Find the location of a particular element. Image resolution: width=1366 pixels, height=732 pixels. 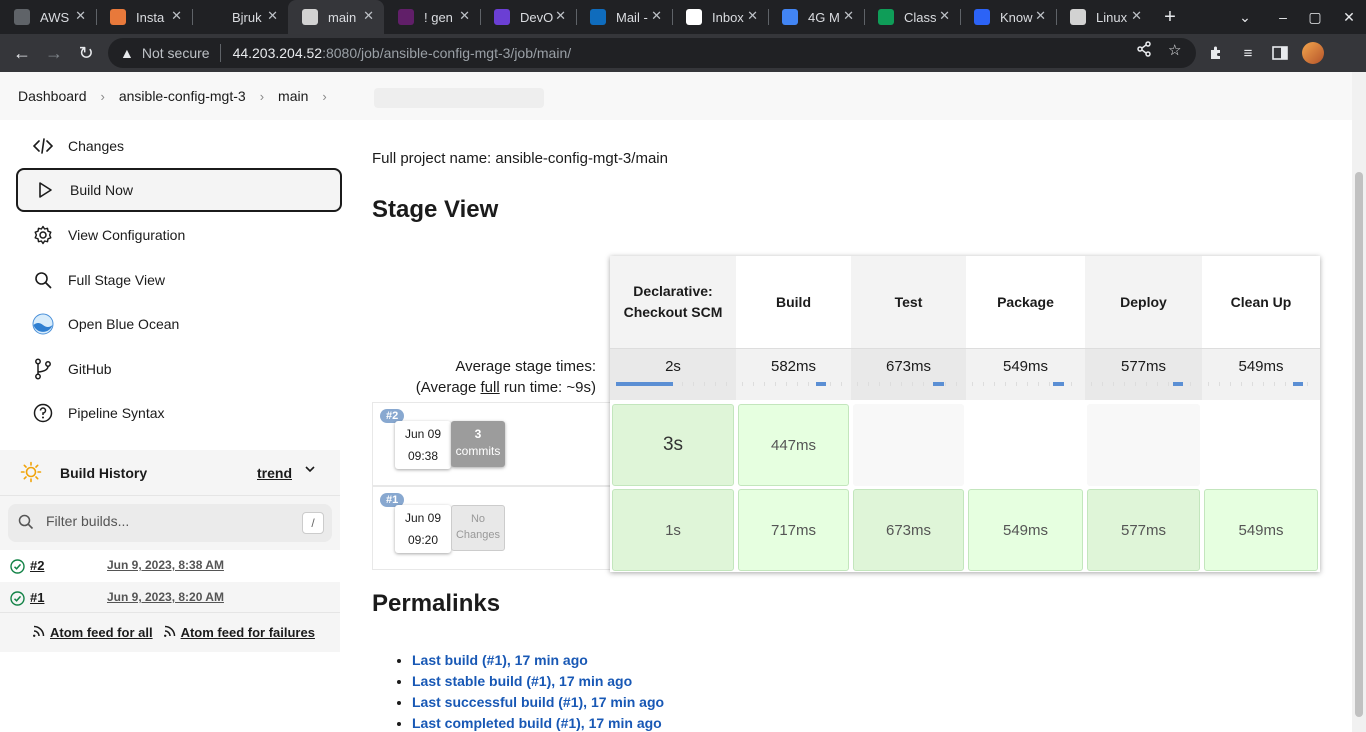

filter-builds-input is located at coordinates (166, 521).